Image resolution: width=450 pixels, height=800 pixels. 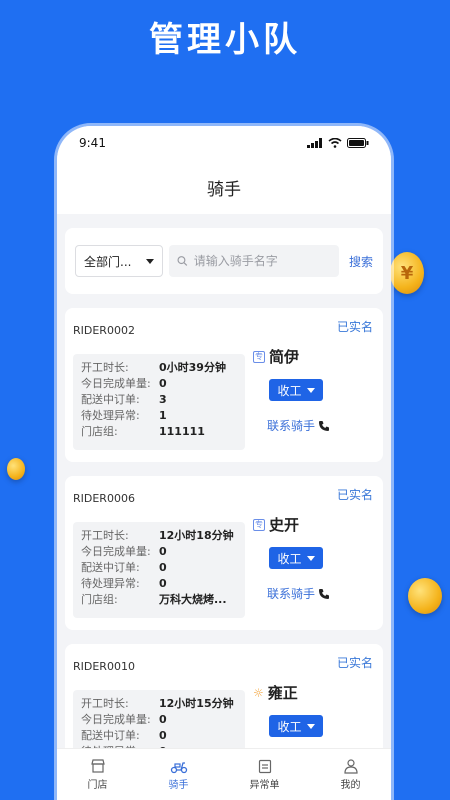 What do you see at coordinates (97, 766) in the screenshot?
I see `store-icon` at bounding box center [97, 766].